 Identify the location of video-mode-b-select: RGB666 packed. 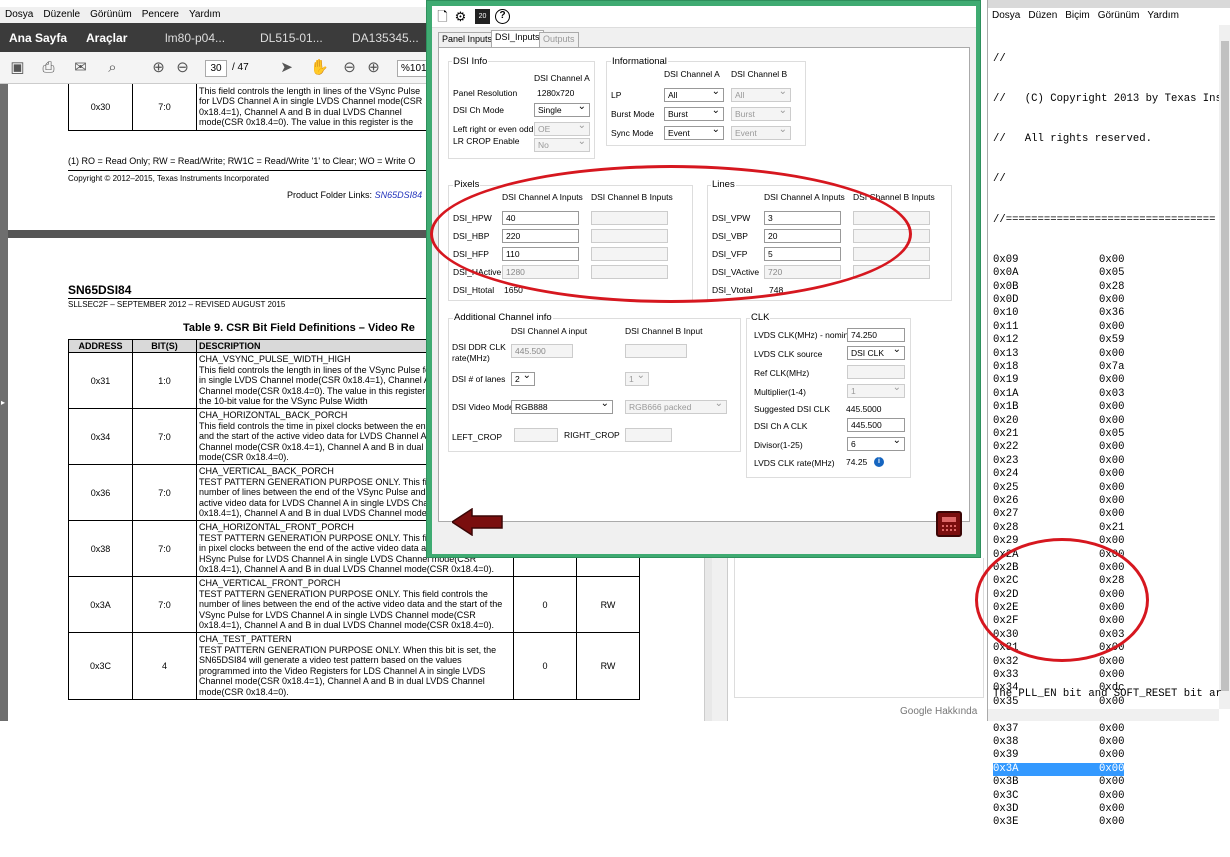
(676, 406).